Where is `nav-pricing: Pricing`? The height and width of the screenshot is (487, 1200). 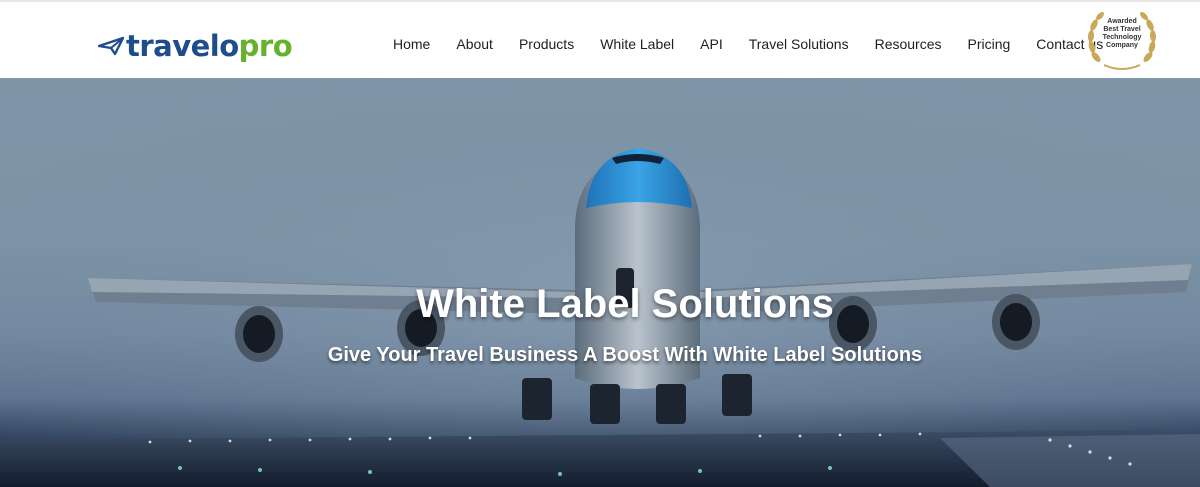
nav-pricing: Pricing is located at coordinates (989, 44).